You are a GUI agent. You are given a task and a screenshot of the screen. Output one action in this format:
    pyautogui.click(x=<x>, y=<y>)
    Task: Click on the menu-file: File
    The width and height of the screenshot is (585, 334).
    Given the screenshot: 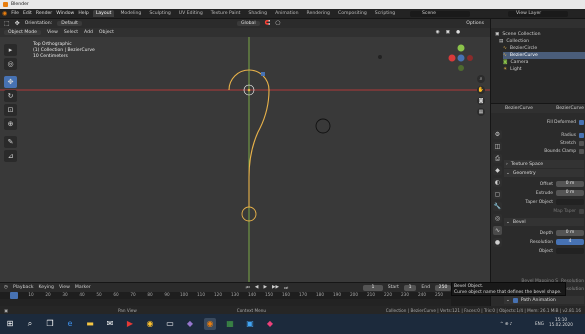 What is the action you would take?
    pyautogui.click(x=15, y=13)
    